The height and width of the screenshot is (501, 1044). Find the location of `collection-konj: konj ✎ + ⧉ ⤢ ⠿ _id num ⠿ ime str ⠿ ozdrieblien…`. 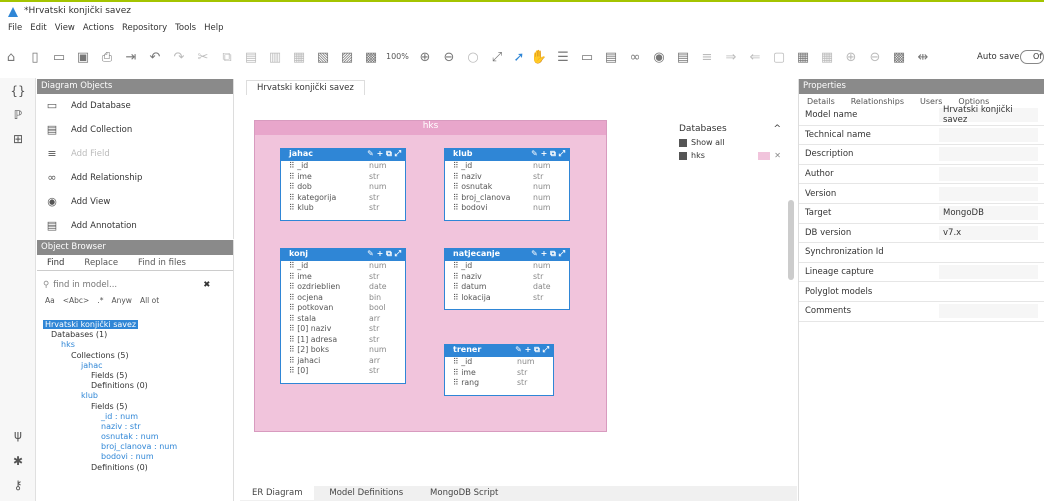

collection-konj: konj ✎ + ⧉ ⤢ ⠿ _id num ⠿ ime str ⠿ ozdrieblien… is located at coordinates (343, 316).